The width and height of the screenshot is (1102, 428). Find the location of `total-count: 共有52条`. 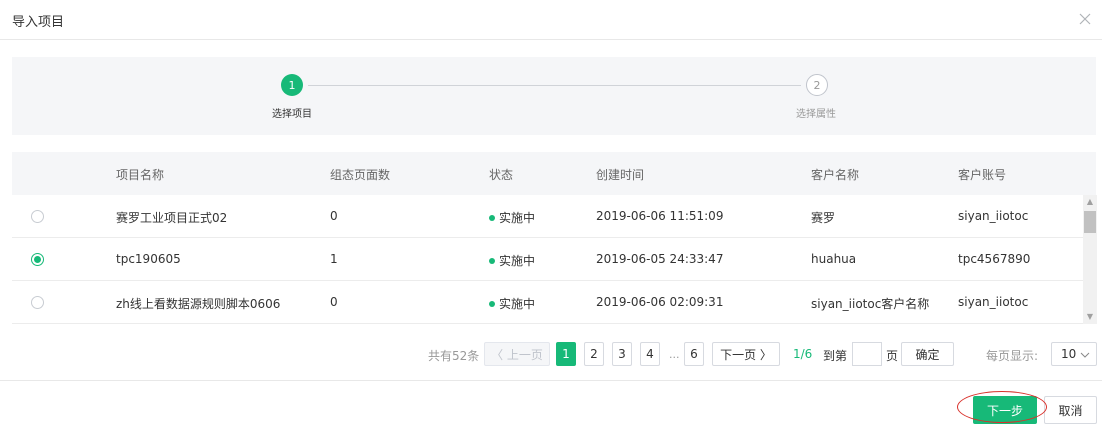

total-count: 共有52条 is located at coordinates (454, 356).